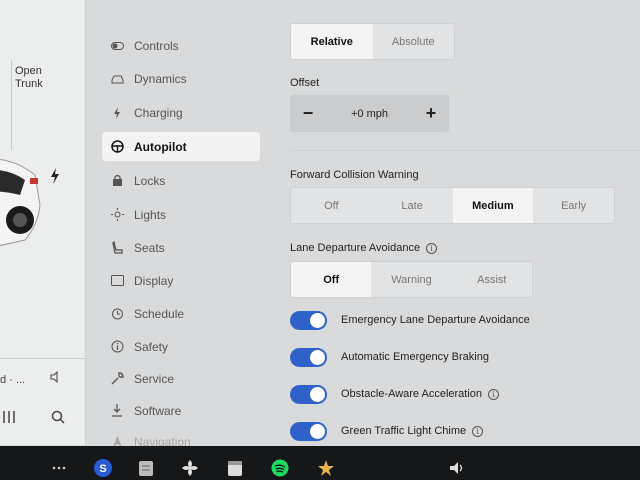 This screenshot has width=640, height=480. What do you see at coordinates (308, 431) in the screenshot?
I see `chime-toggle` at bounding box center [308, 431].